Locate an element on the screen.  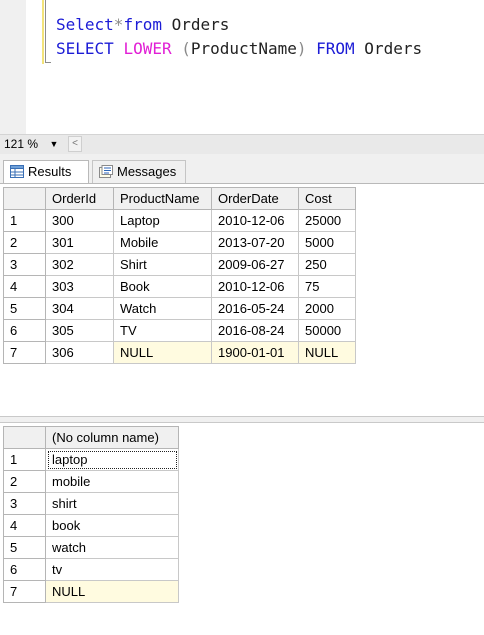
table-row: 4 303 Book 2010-12-06 75 is located at coordinates (179, 286).